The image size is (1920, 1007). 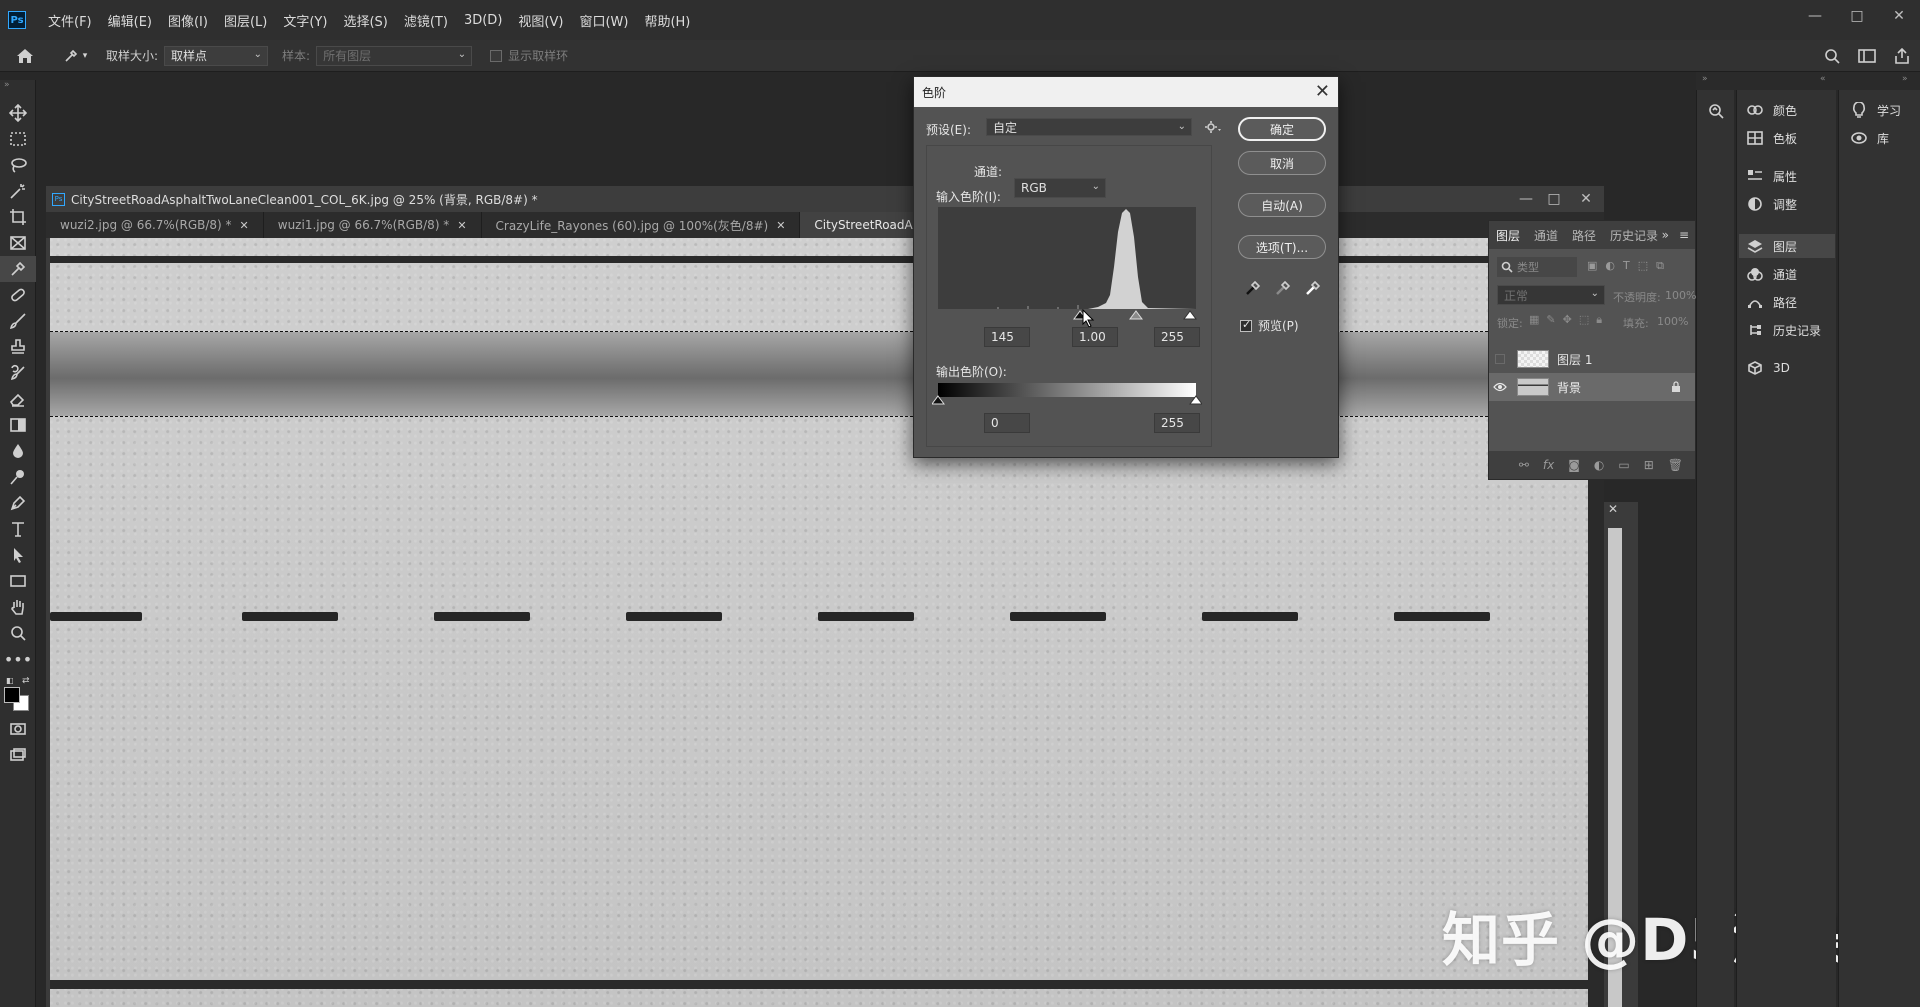 What do you see at coordinates (18, 503) in the screenshot?
I see `pen-tool` at bounding box center [18, 503].